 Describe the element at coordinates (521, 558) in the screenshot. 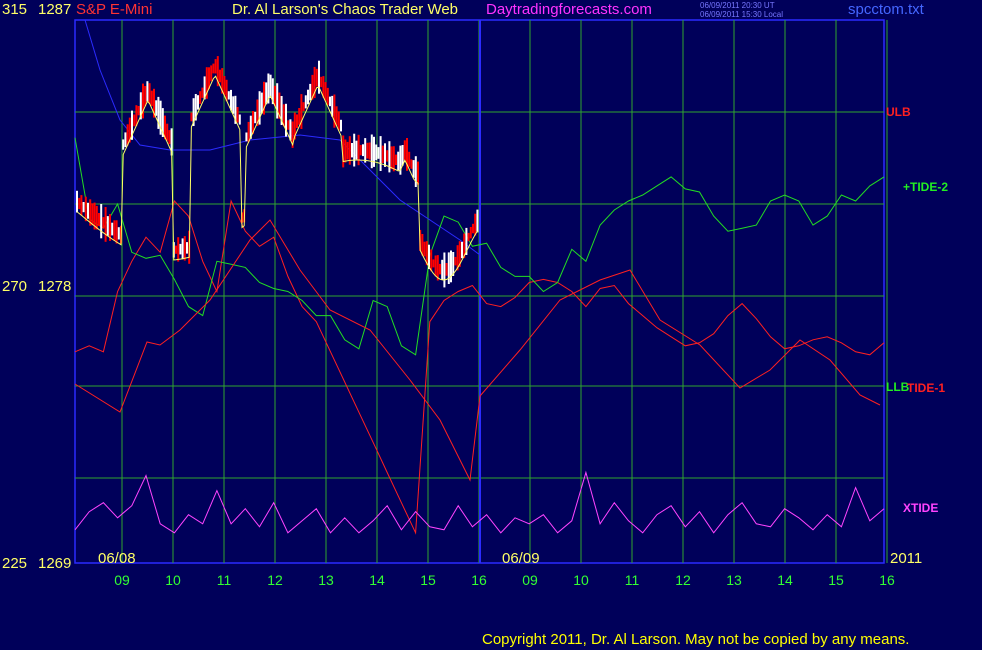

I see `date-day2: 06/09` at that location.